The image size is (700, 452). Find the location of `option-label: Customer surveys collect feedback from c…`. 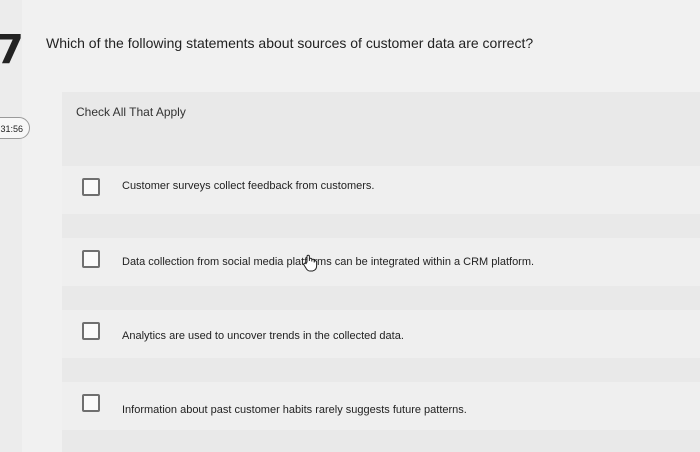

option-label: Customer surveys collect feedback from c… is located at coordinates (248, 186).